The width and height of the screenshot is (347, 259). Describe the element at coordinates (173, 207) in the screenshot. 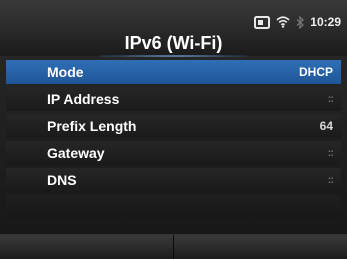

I see `empty-row` at that location.